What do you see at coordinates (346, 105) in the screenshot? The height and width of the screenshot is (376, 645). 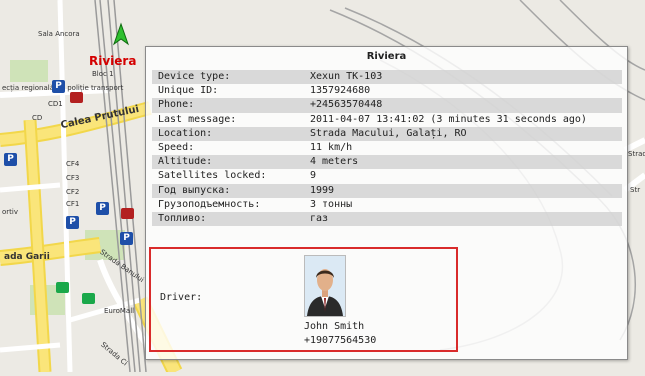 I see `detail-value: +24563570448` at bounding box center [346, 105].